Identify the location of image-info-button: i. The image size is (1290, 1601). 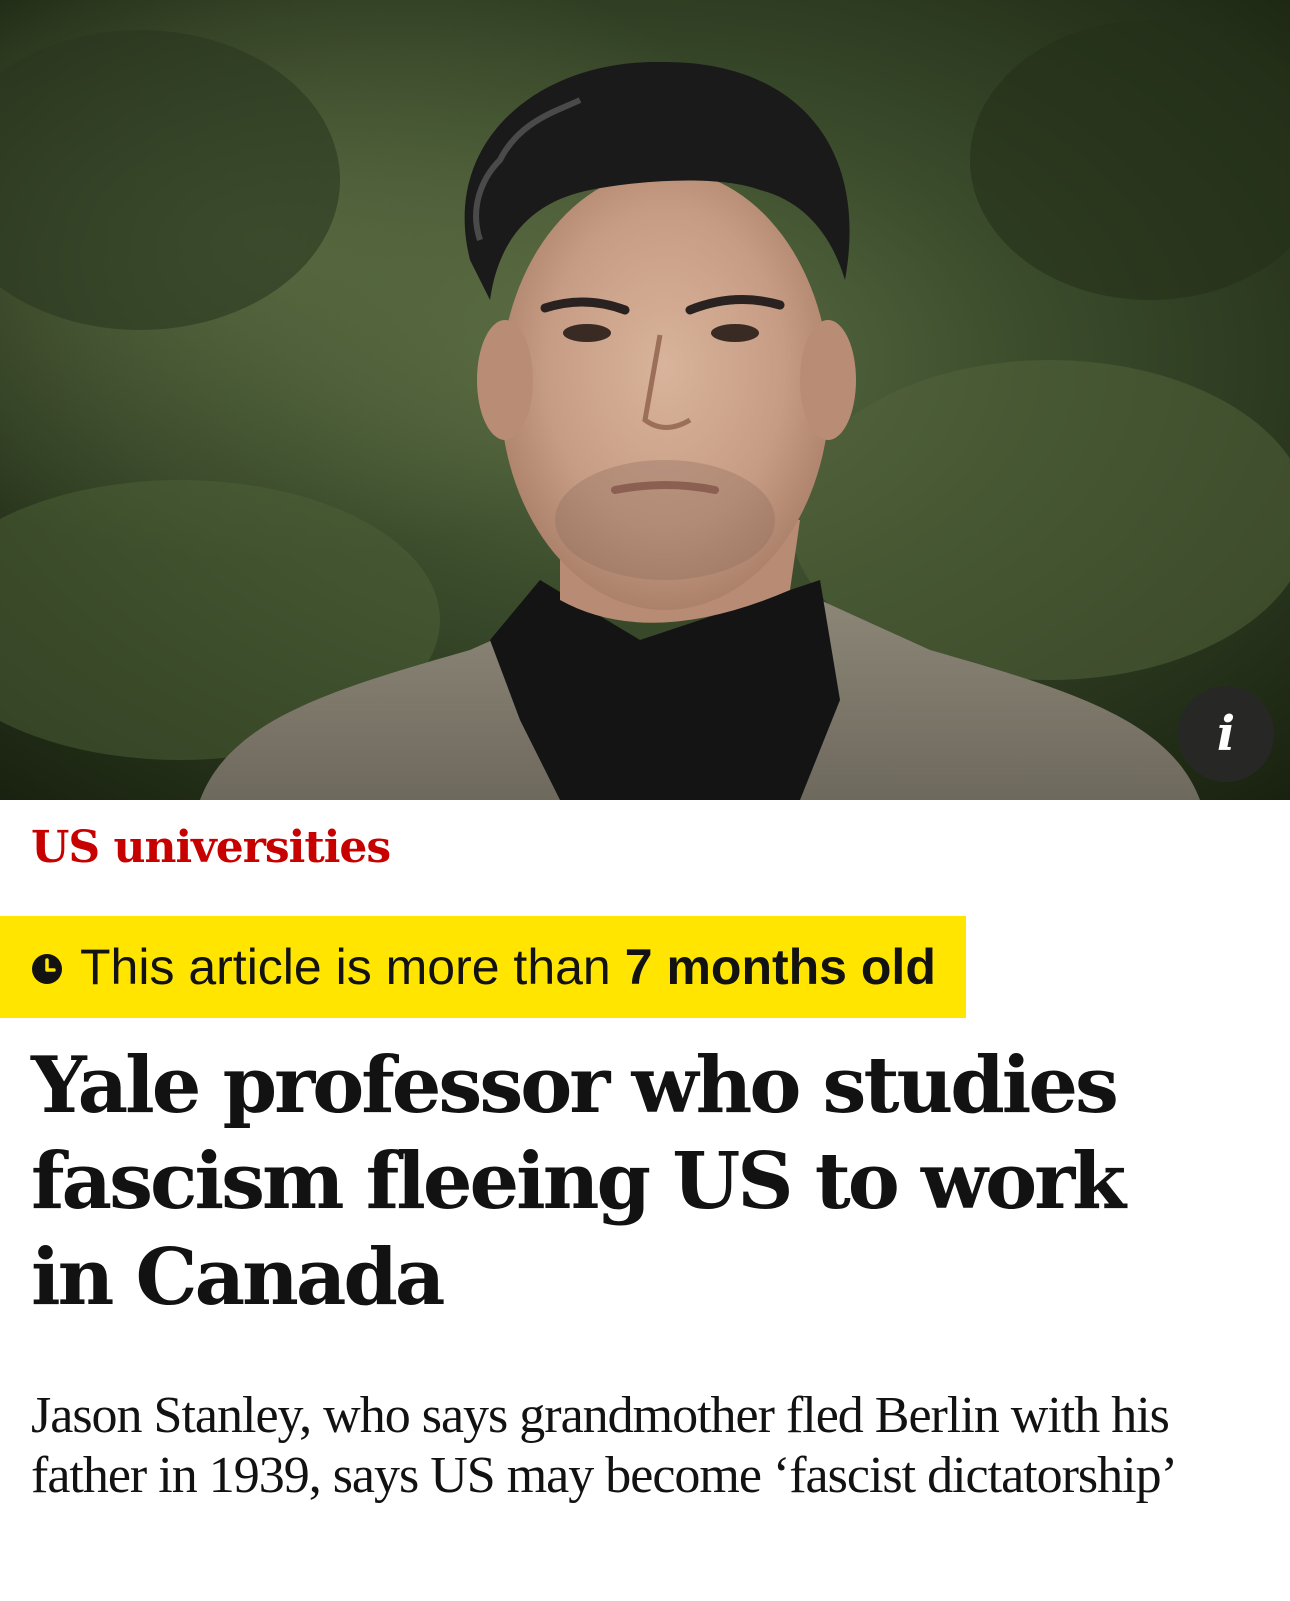
(1226, 734).